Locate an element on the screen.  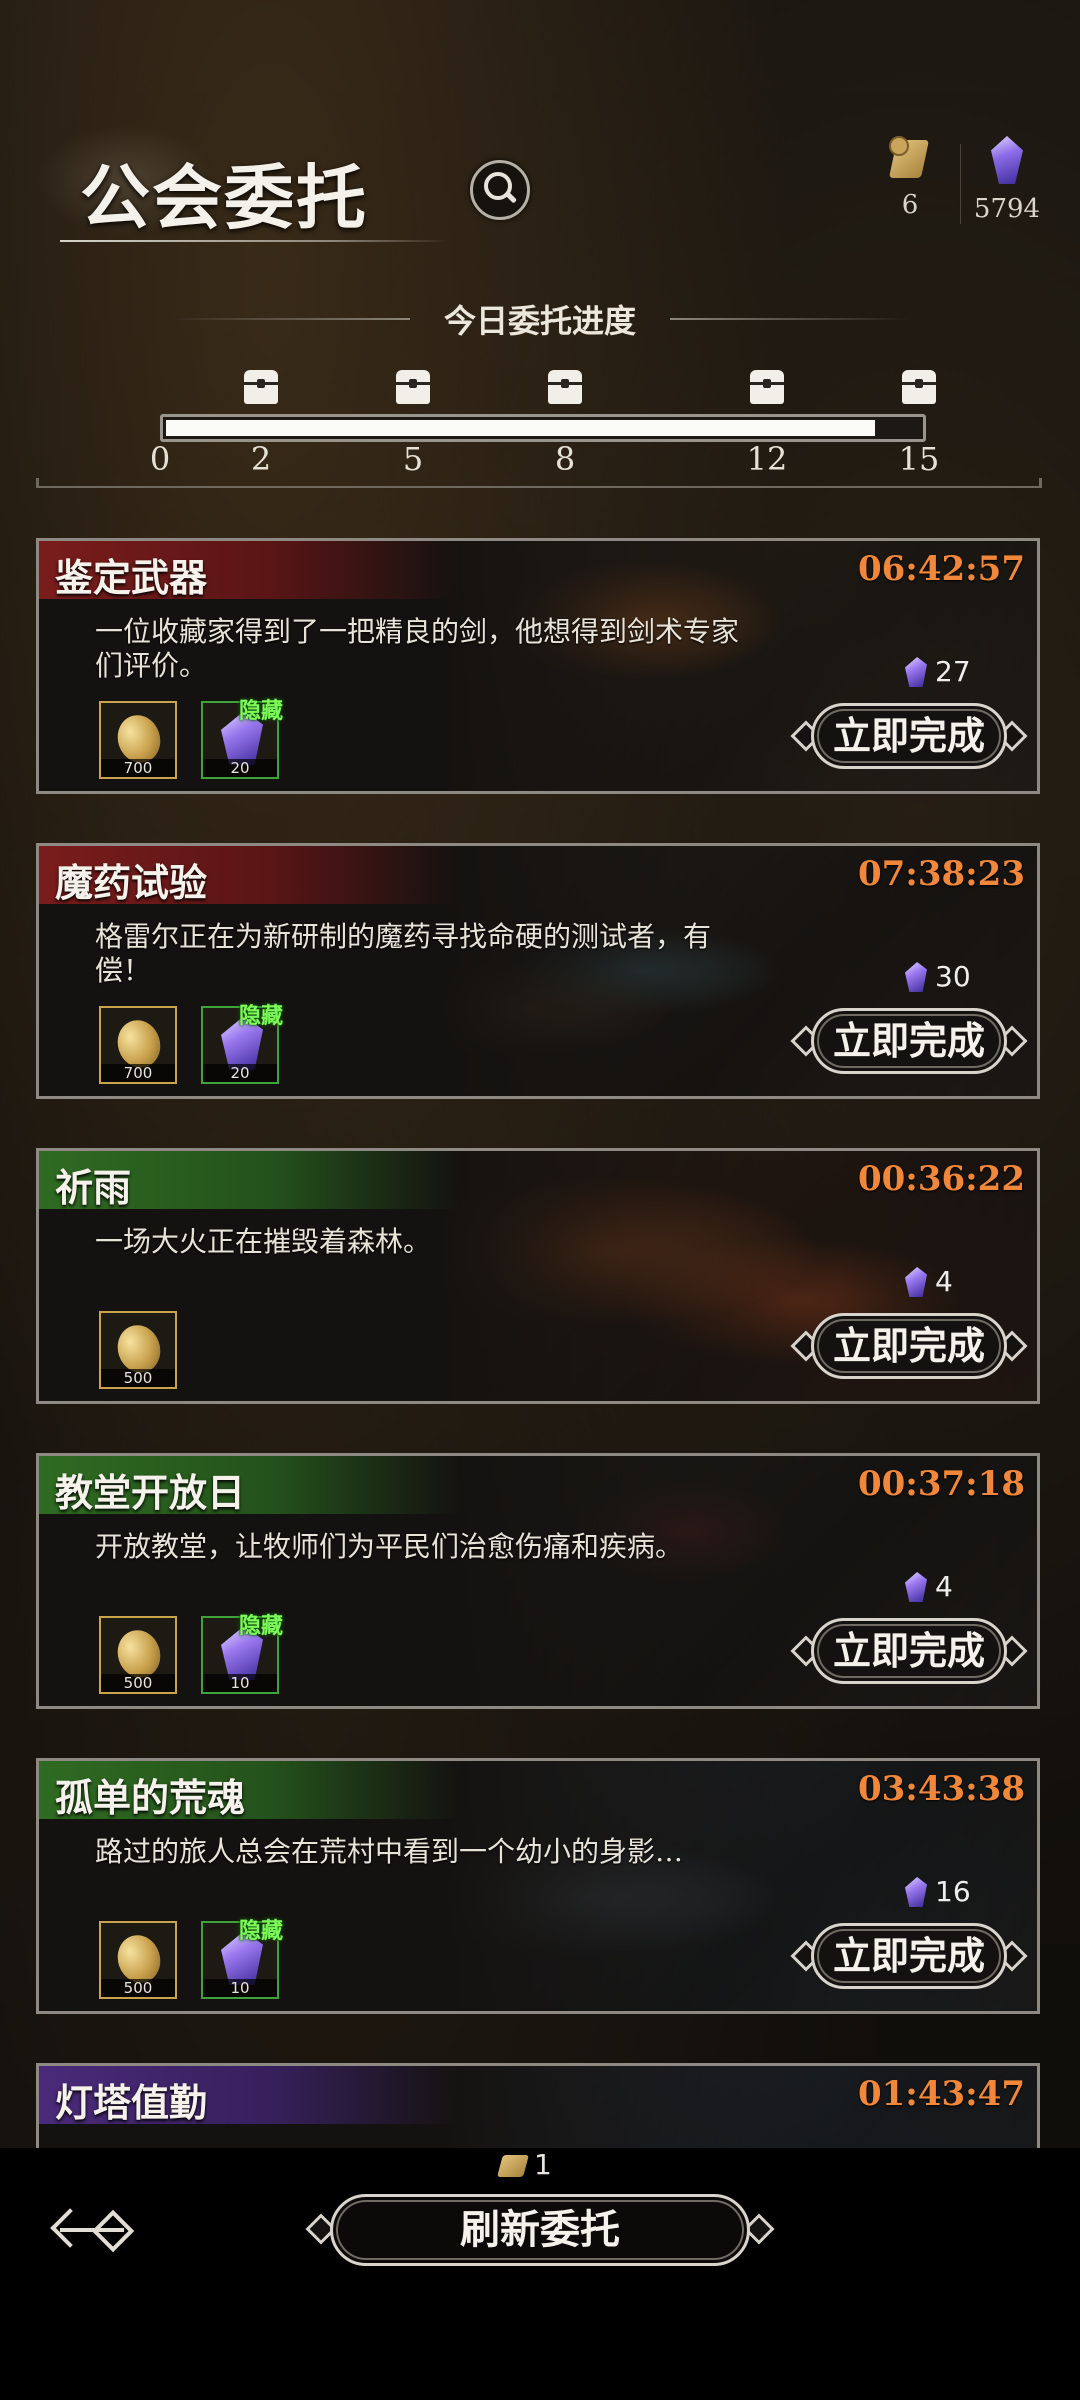
quest-timer: 07:38:23 is located at coordinates (941, 874).